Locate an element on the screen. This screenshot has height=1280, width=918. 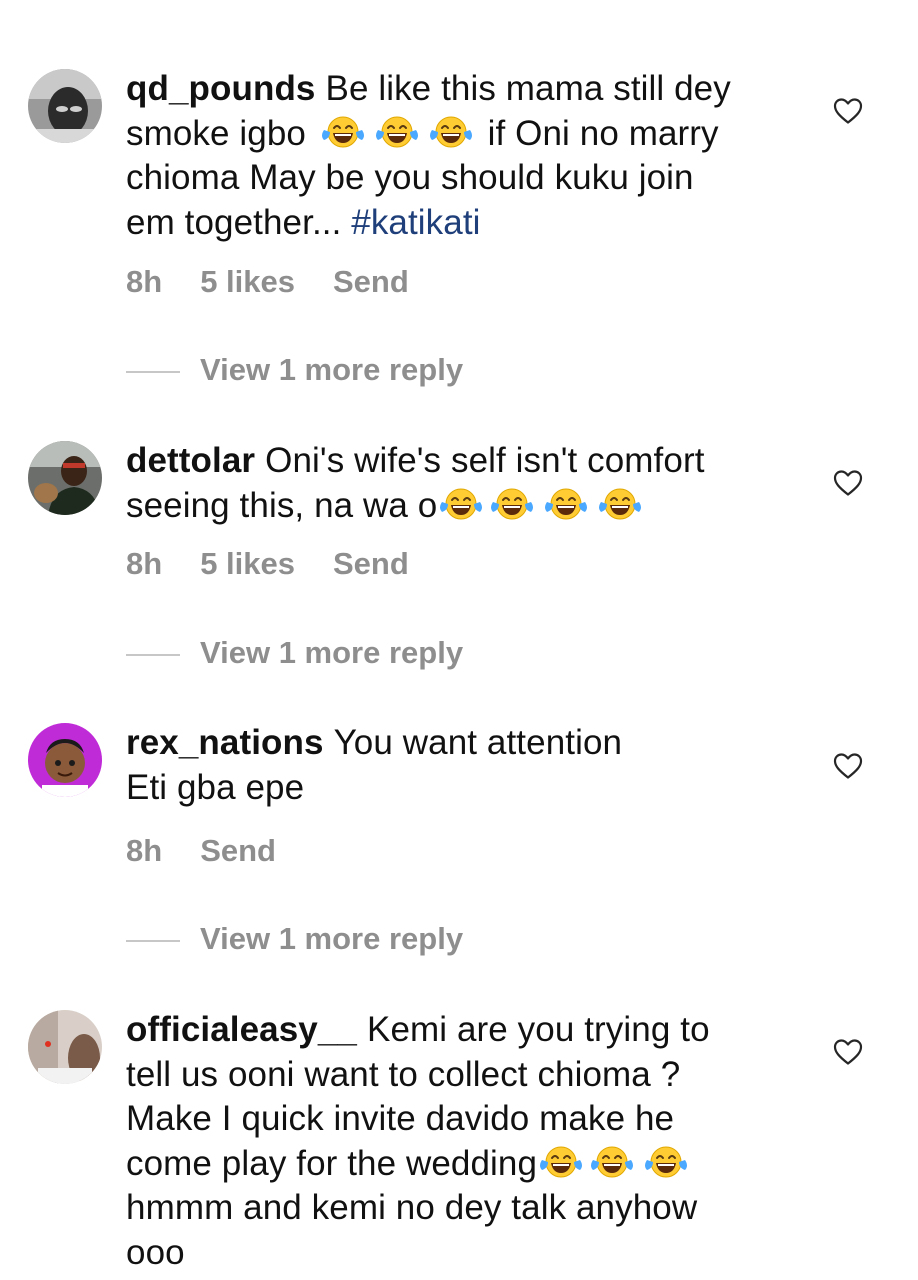
comment-line: You want attention is located at coordinates (478, 742).